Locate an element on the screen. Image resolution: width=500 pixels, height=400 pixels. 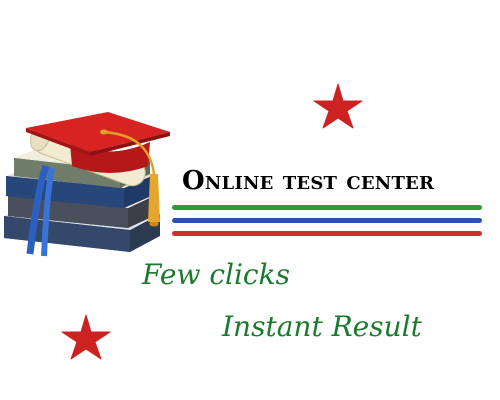
graduation-cap-books-diploma-icon is located at coordinates (87, 184).